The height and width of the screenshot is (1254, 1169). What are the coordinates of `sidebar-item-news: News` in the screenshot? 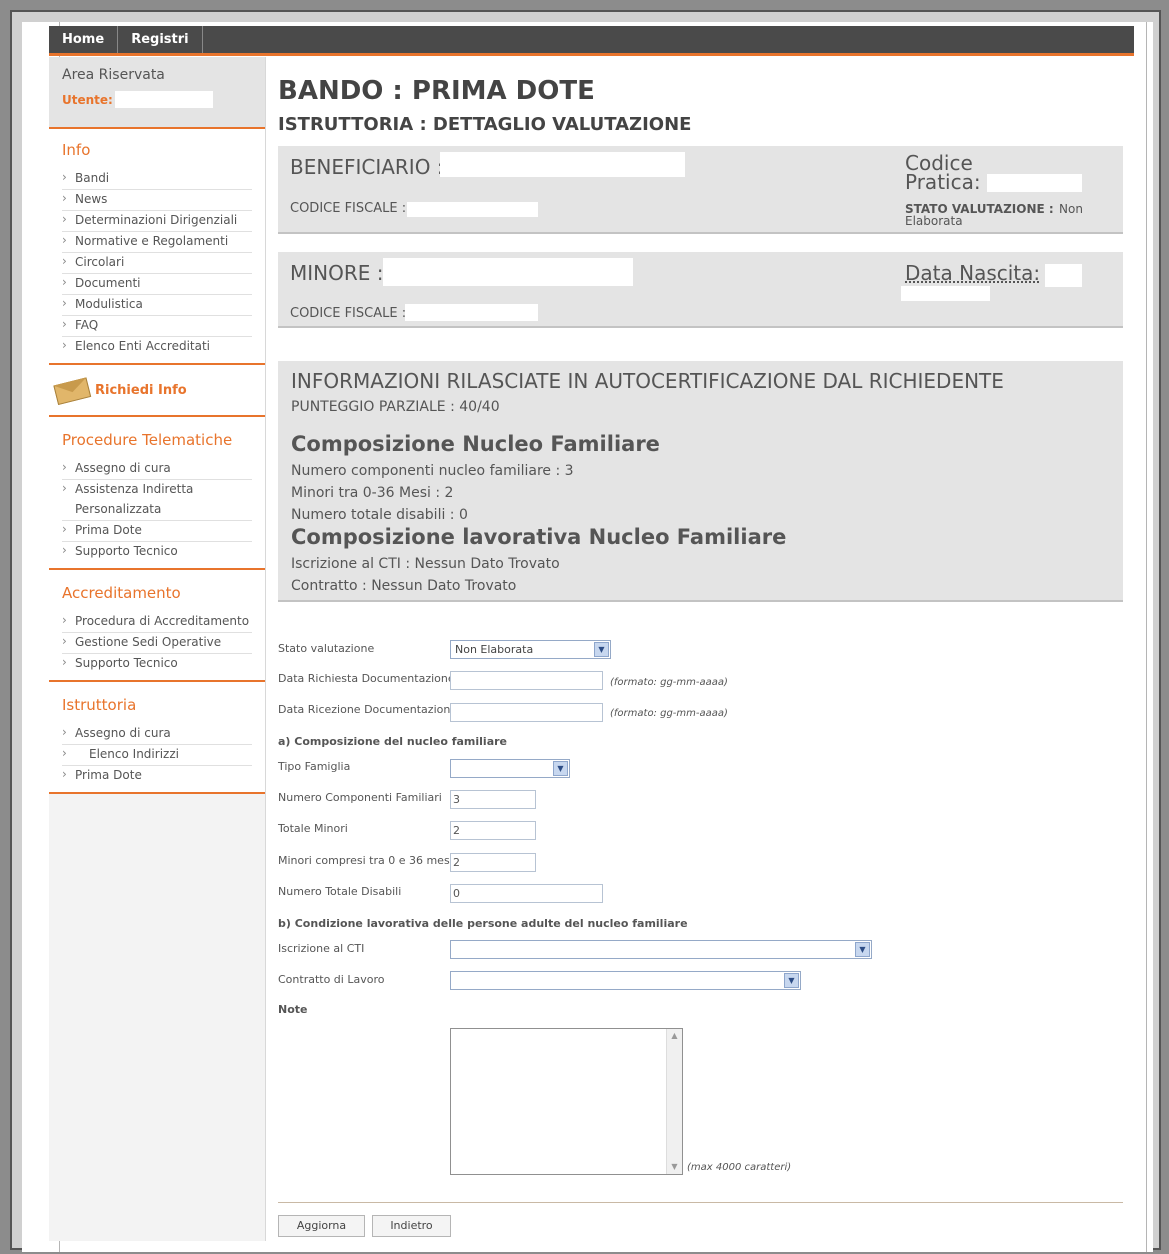 It's located at (157, 200).